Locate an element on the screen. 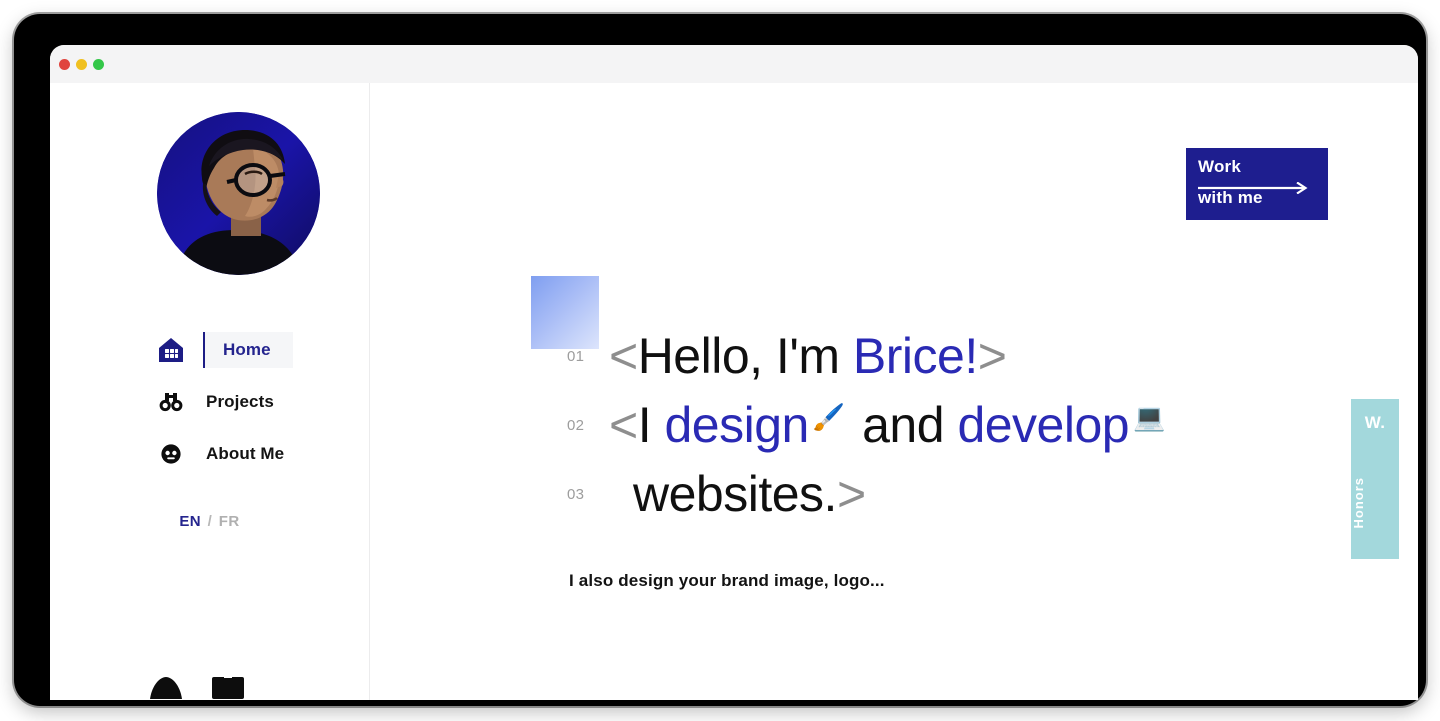  sidebar-item-about-me-chip: About Me is located at coordinates (245, 454).